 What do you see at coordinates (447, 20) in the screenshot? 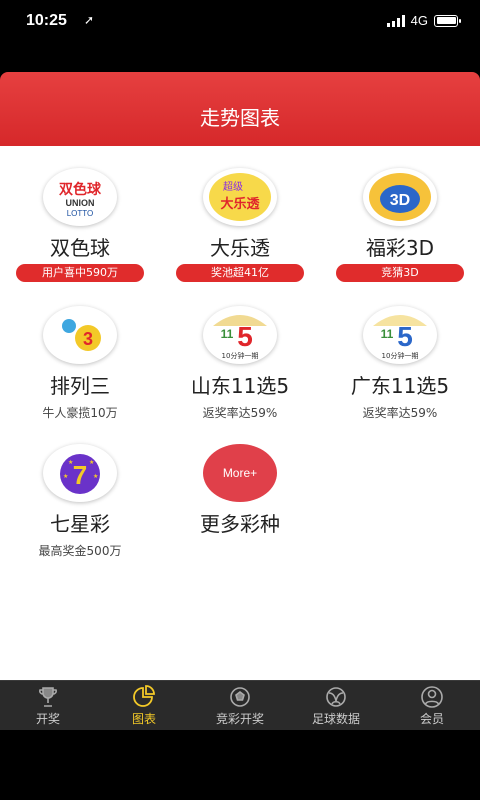
I see `battery-icon` at bounding box center [447, 20].